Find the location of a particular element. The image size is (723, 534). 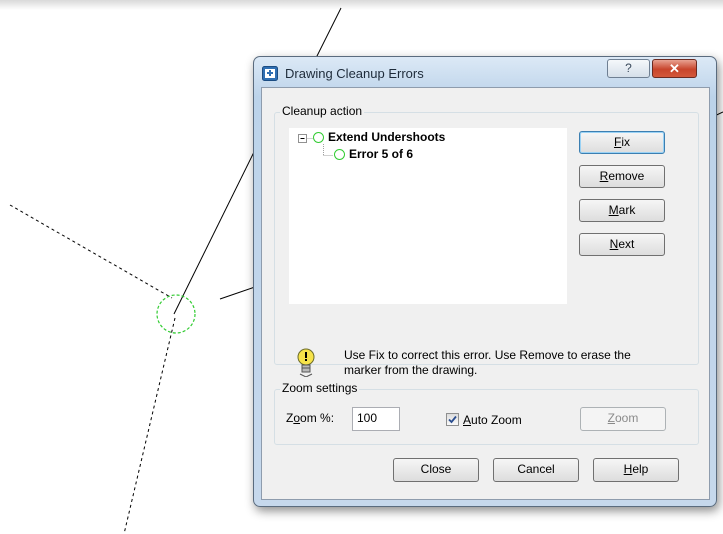

checkmark-icon is located at coordinates (452, 419).